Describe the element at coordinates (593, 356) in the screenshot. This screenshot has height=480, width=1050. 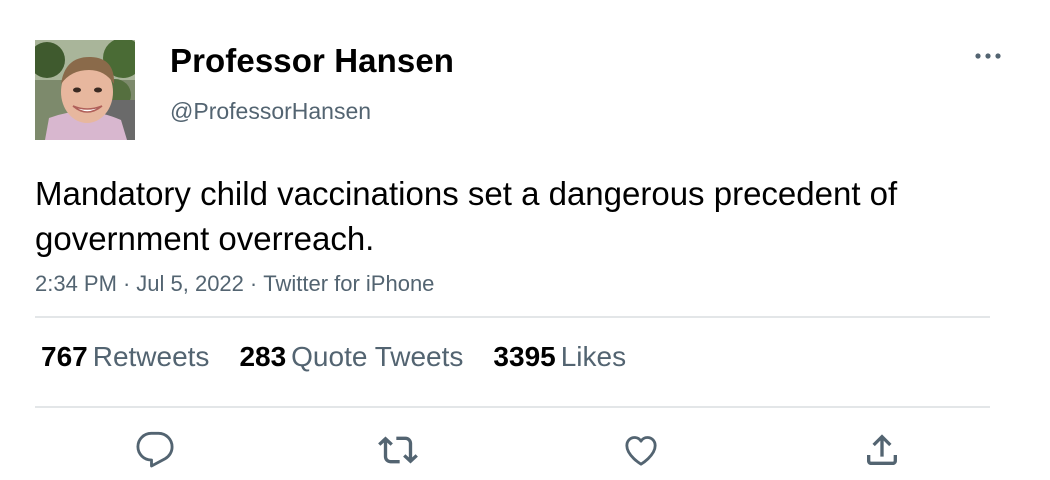
I see `likes-label: Likes` at that location.